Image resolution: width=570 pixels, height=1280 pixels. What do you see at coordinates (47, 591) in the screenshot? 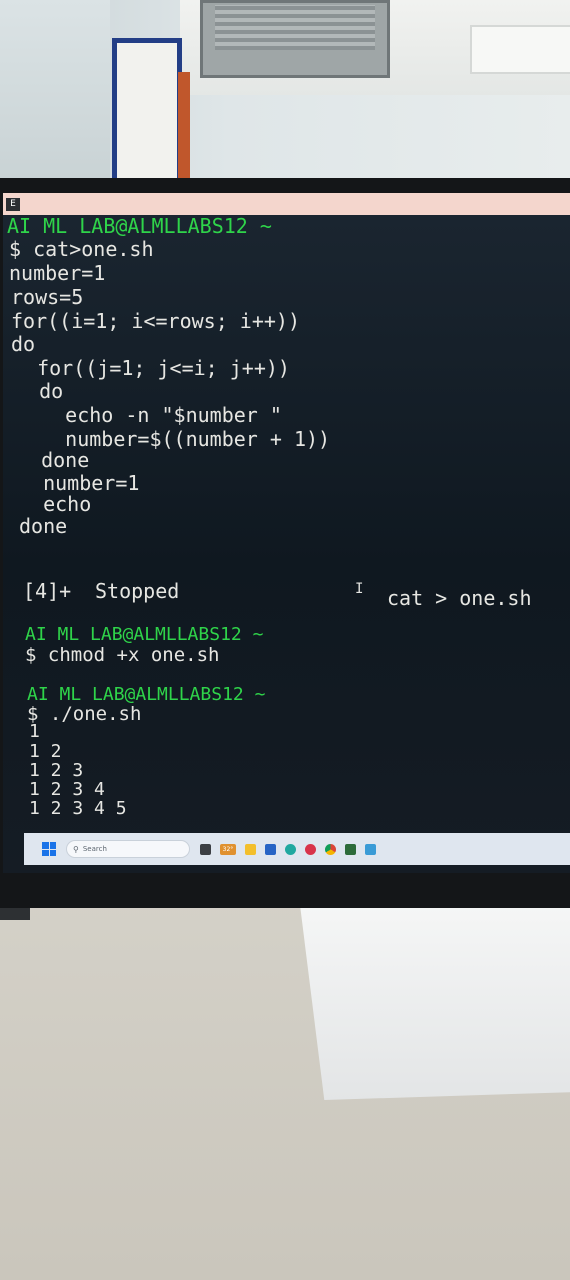
I see `job-id: [4]+` at bounding box center [47, 591].